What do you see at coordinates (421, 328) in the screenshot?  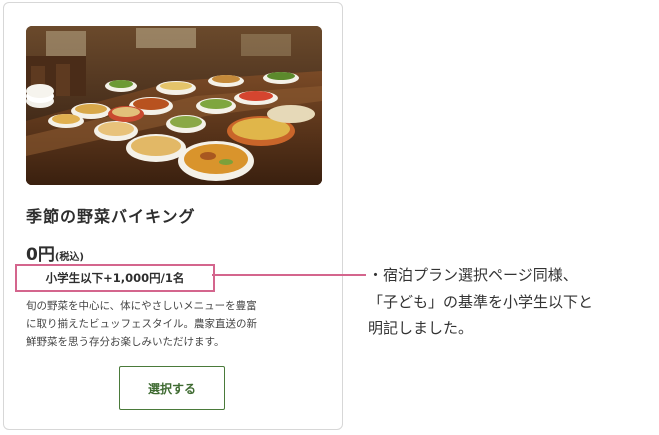 I see `annotation-line: 明記しました。` at bounding box center [421, 328].